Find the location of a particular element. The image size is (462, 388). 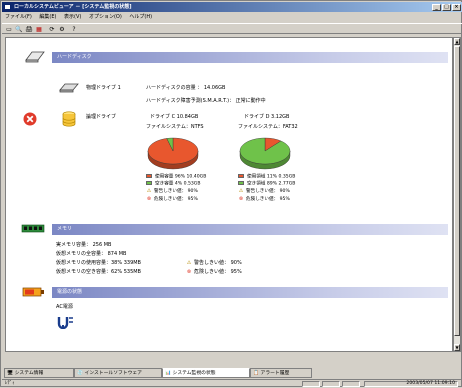

drive-d-free-text: 空き領域 89% 2.77GB is located at coordinates (271, 184).